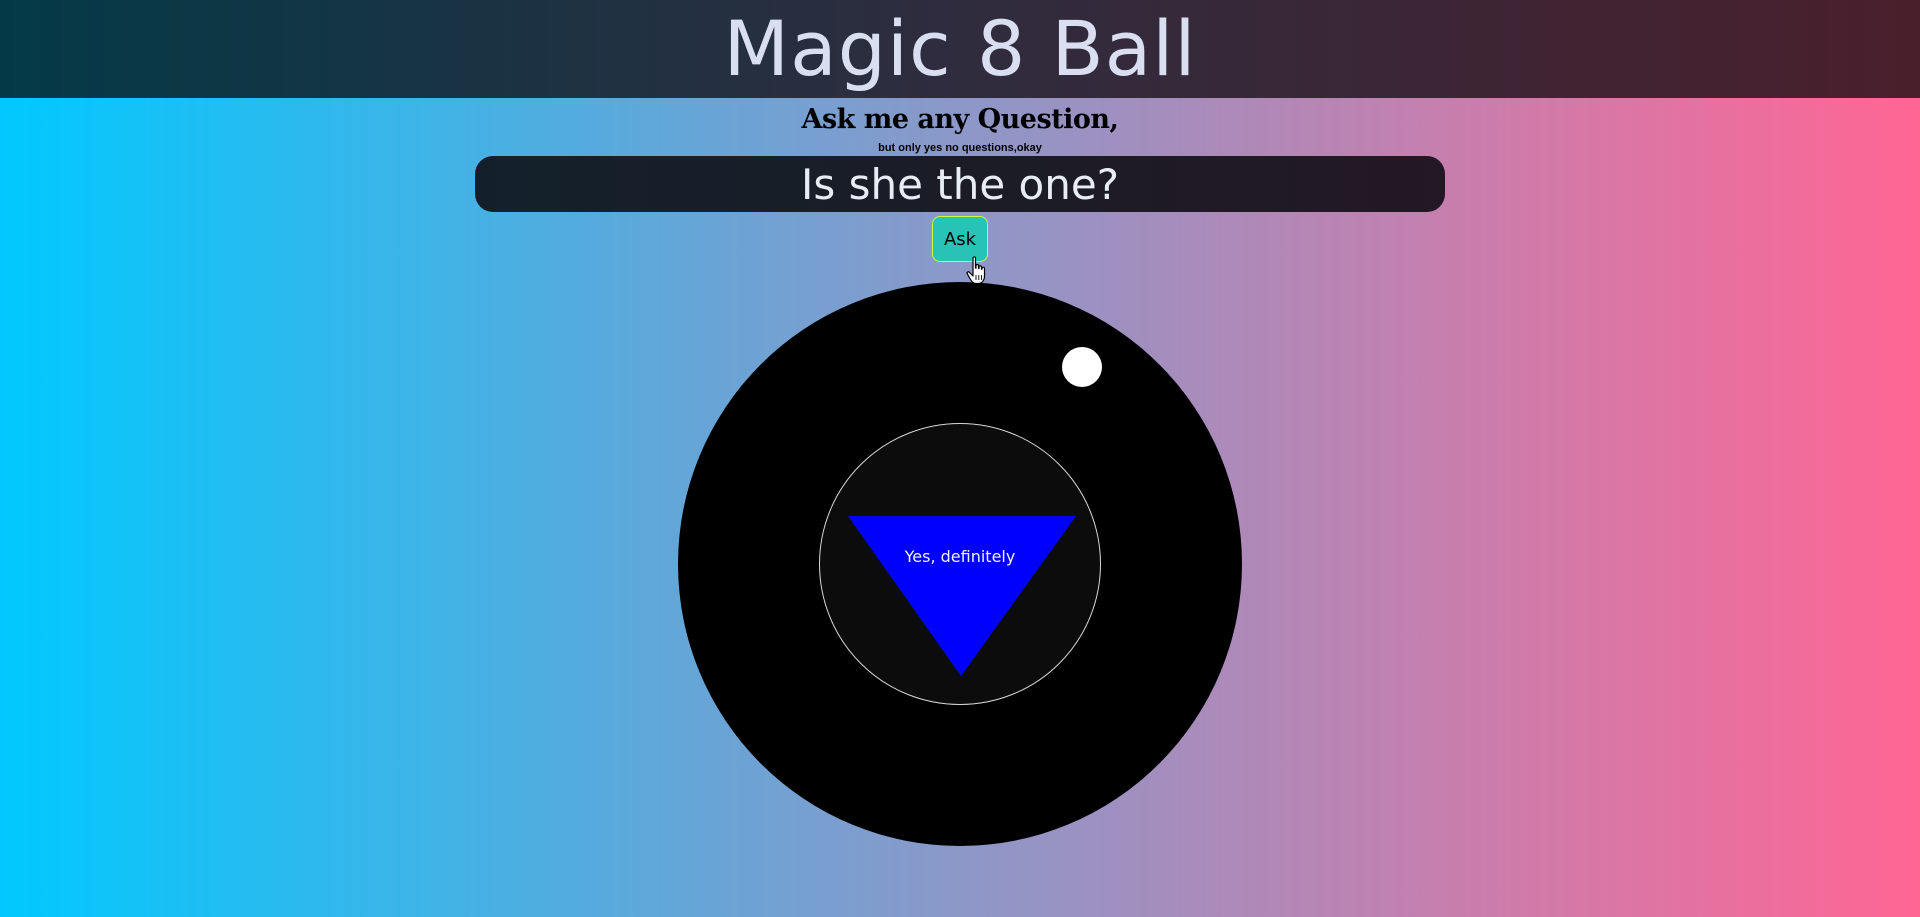 The height and width of the screenshot is (917, 1920). I want to click on question-input, so click(960, 184).